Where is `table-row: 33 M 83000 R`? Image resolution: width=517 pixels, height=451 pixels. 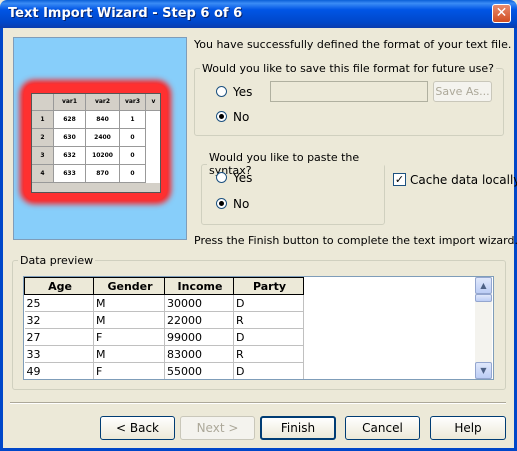 table-row: 33 M 83000 R is located at coordinates (164, 354).